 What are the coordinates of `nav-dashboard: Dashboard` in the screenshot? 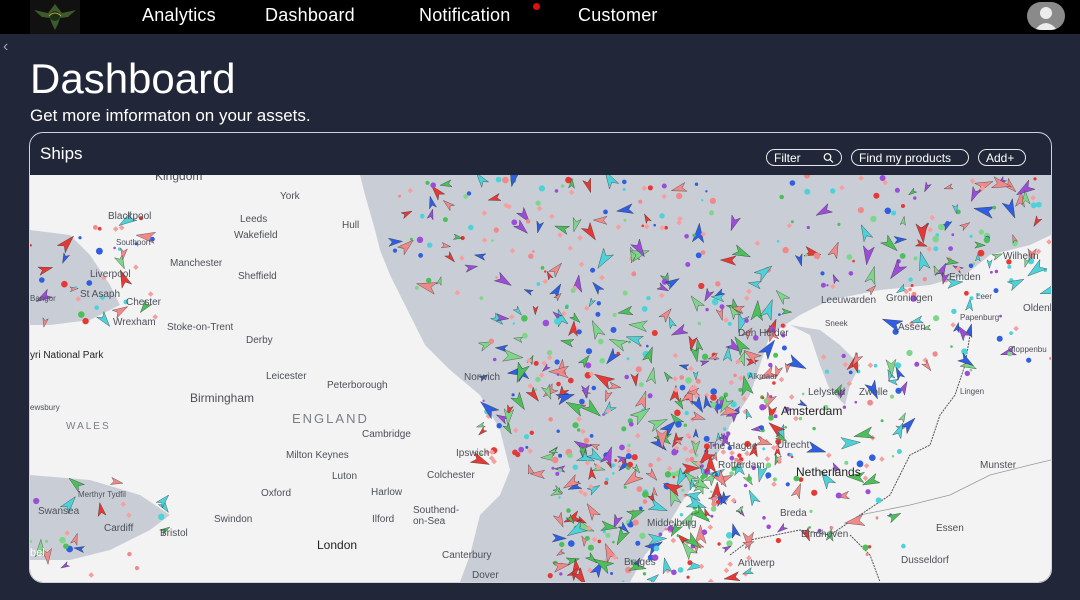 It's located at (310, 15).